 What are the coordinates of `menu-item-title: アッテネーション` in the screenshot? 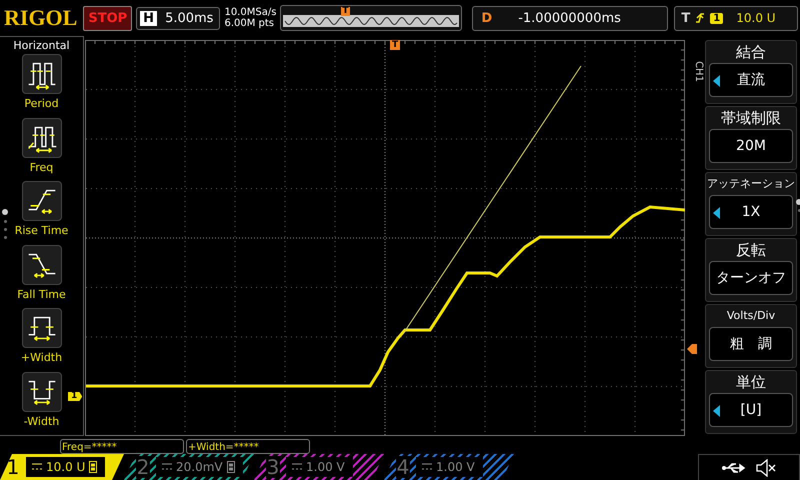 It's located at (751, 184).